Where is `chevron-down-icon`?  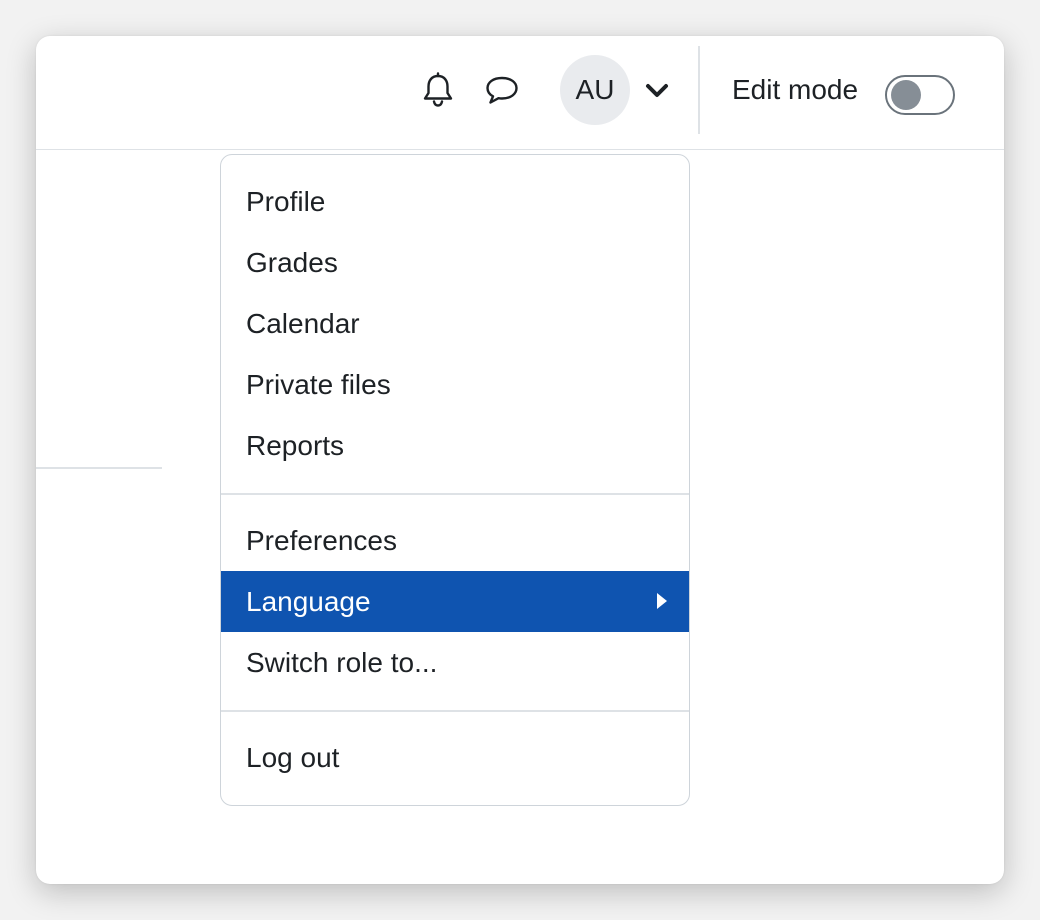 chevron-down-icon is located at coordinates (657, 91).